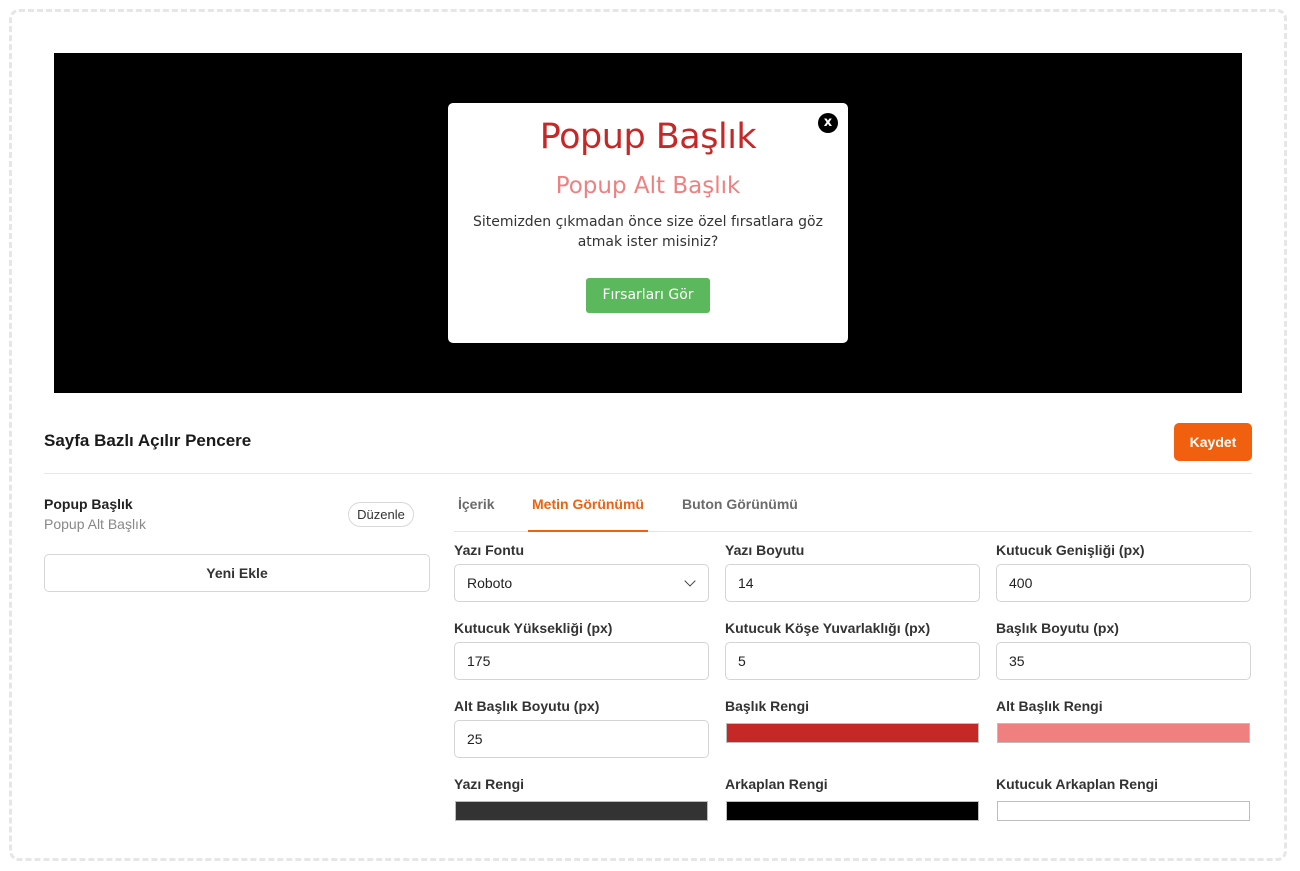 This screenshot has height=871, width=1300. What do you see at coordinates (1123, 661) in the screenshot?
I see `title-size-input` at bounding box center [1123, 661].